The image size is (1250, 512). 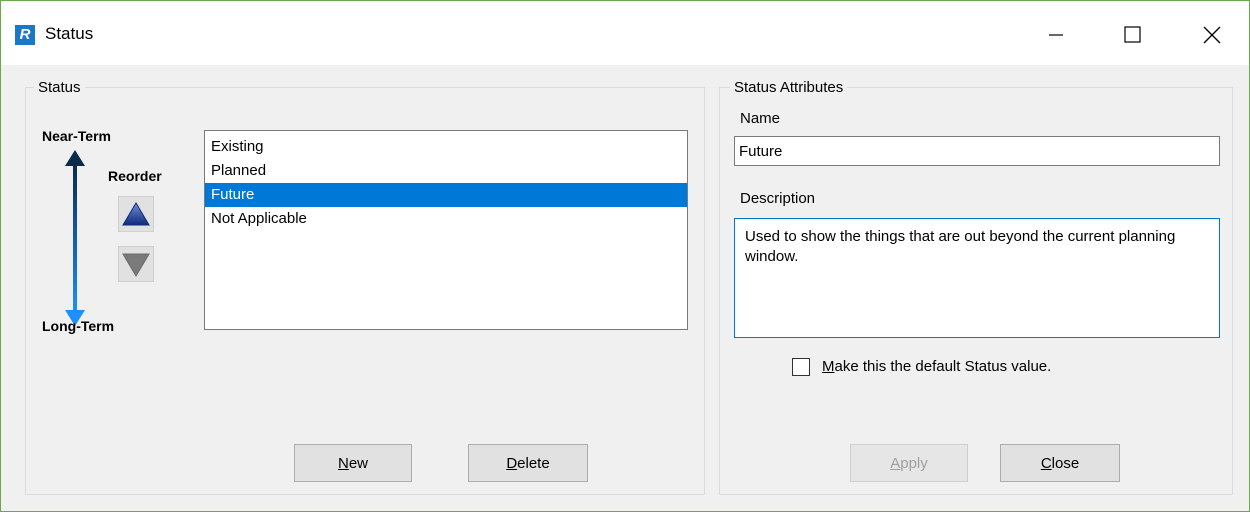 I want to click on window-title: Status, so click(x=69, y=33).